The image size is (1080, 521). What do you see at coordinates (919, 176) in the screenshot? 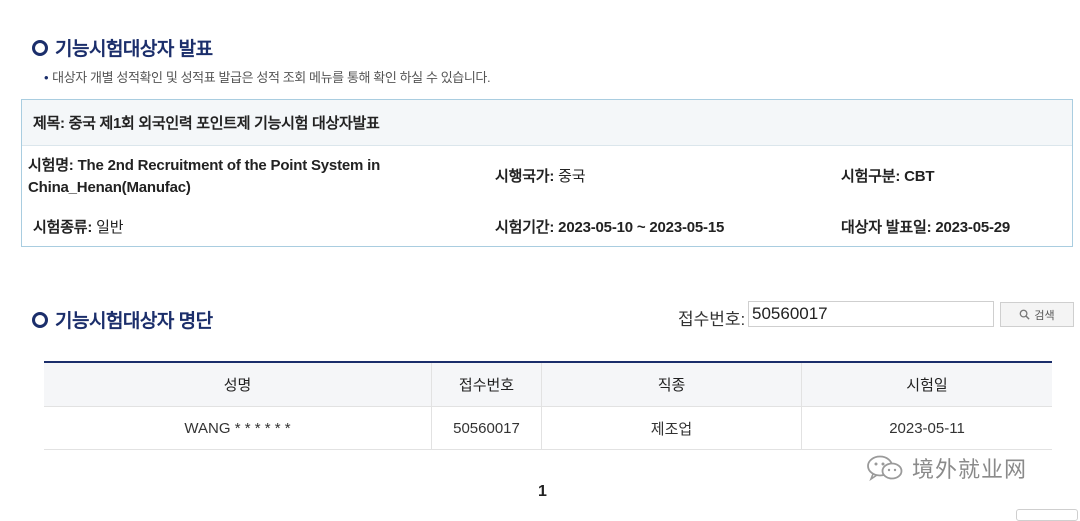
I see `exam-type-value: CBT` at bounding box center [919, 176].